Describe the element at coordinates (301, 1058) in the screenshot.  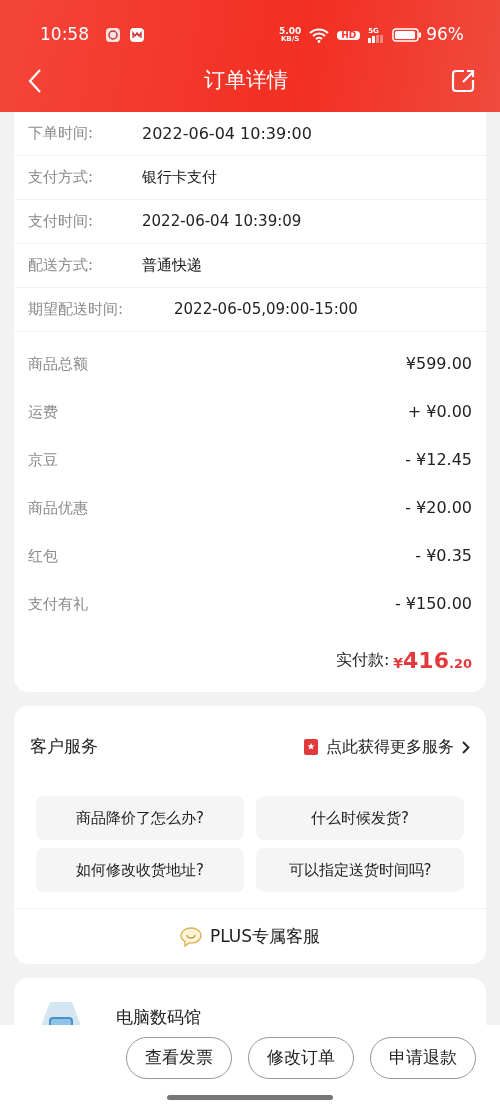
I see `action-button: 修改订单` at that location.